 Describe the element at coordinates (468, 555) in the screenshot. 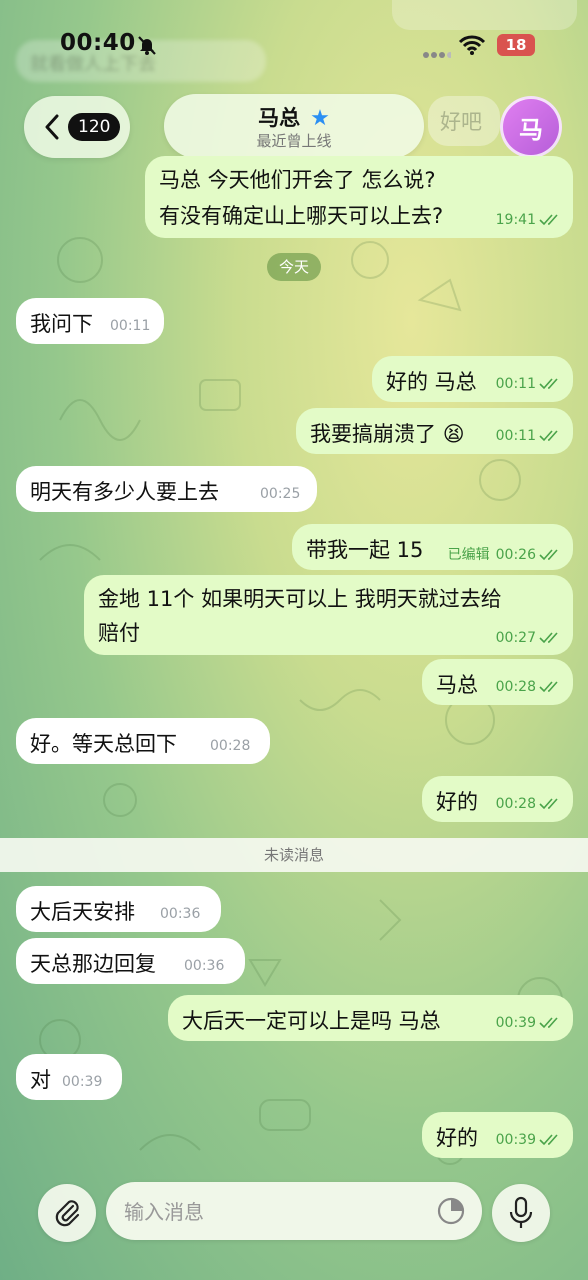

I see `edited-label: 已编辑` at that location.